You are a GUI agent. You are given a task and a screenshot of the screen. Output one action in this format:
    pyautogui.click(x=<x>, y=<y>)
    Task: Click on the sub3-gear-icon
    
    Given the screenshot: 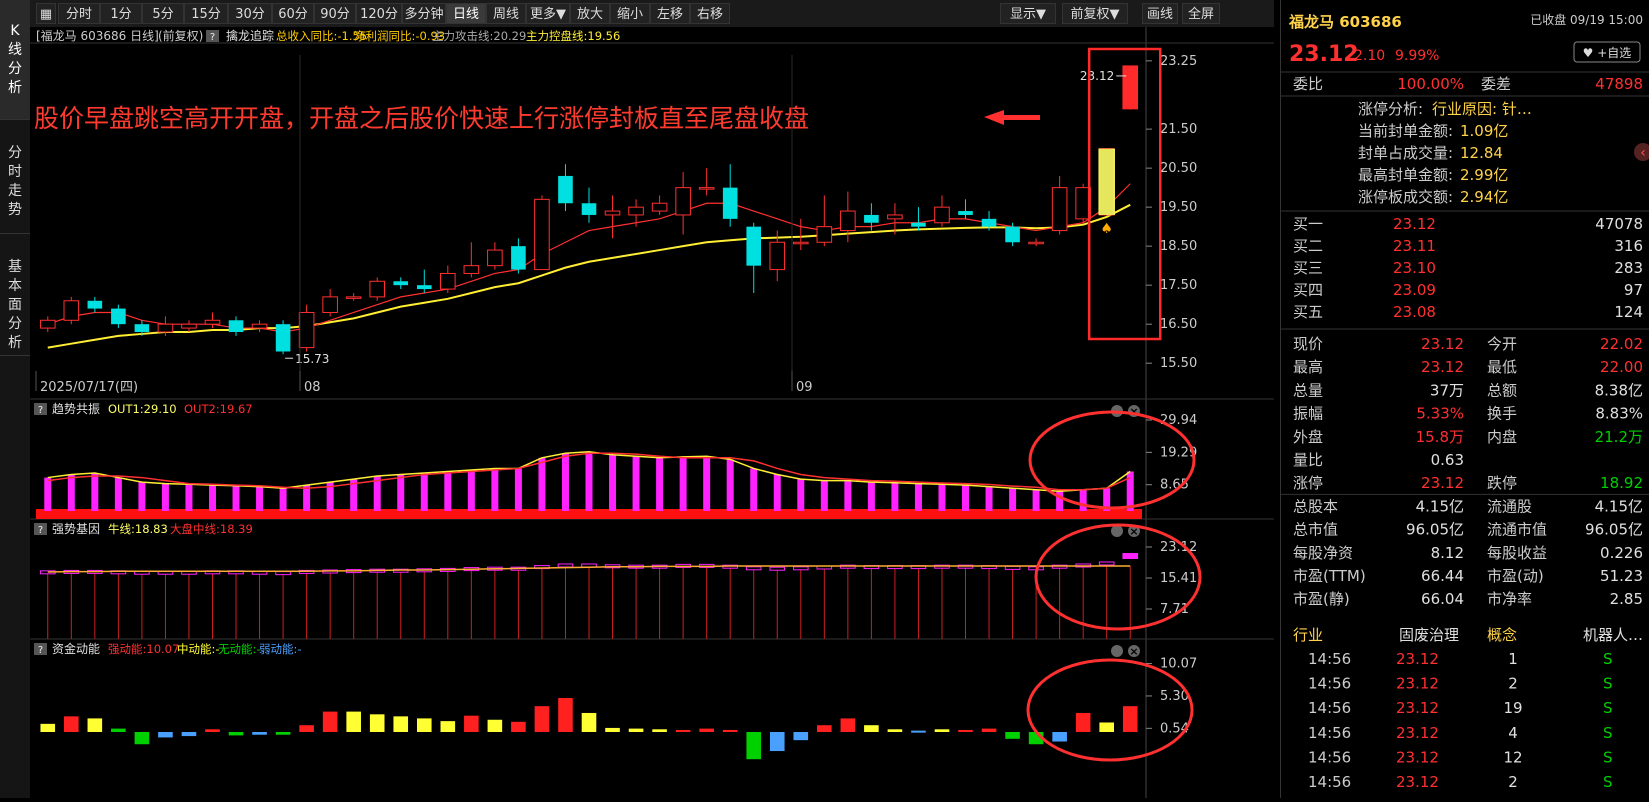 What is the action you would take?
    pyautogui.click(x=1117, y=651)
    